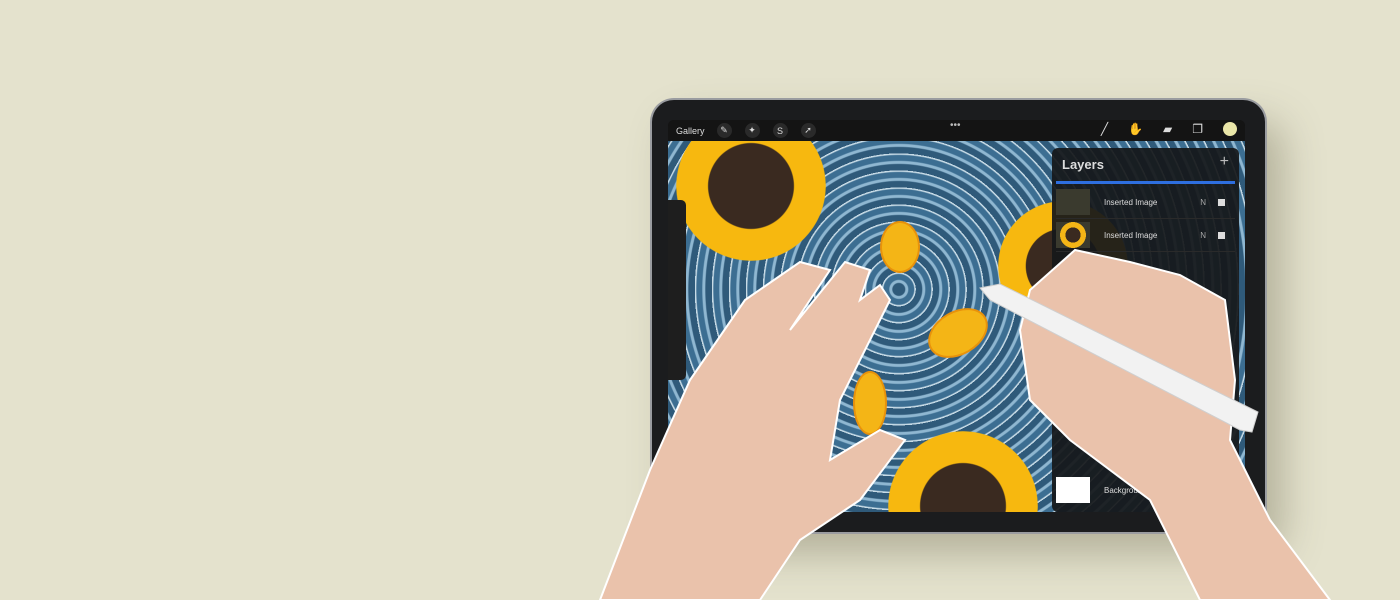 The height and width of the screenshot is (600, 1400). What do you see at coordinates (1083, 164) in the screenshot?
I see `layers-title: Layers` at bounding box center [1083, 164].